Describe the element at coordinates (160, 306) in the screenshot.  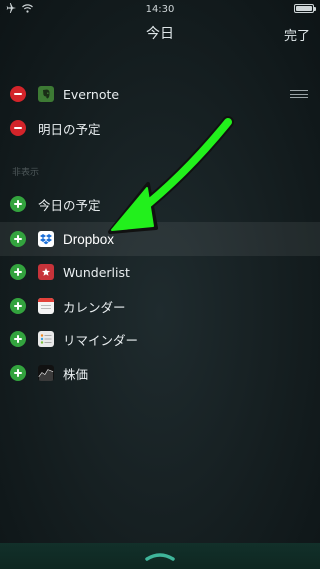
I see `widget-row-calendar: カレンダー` at that location.